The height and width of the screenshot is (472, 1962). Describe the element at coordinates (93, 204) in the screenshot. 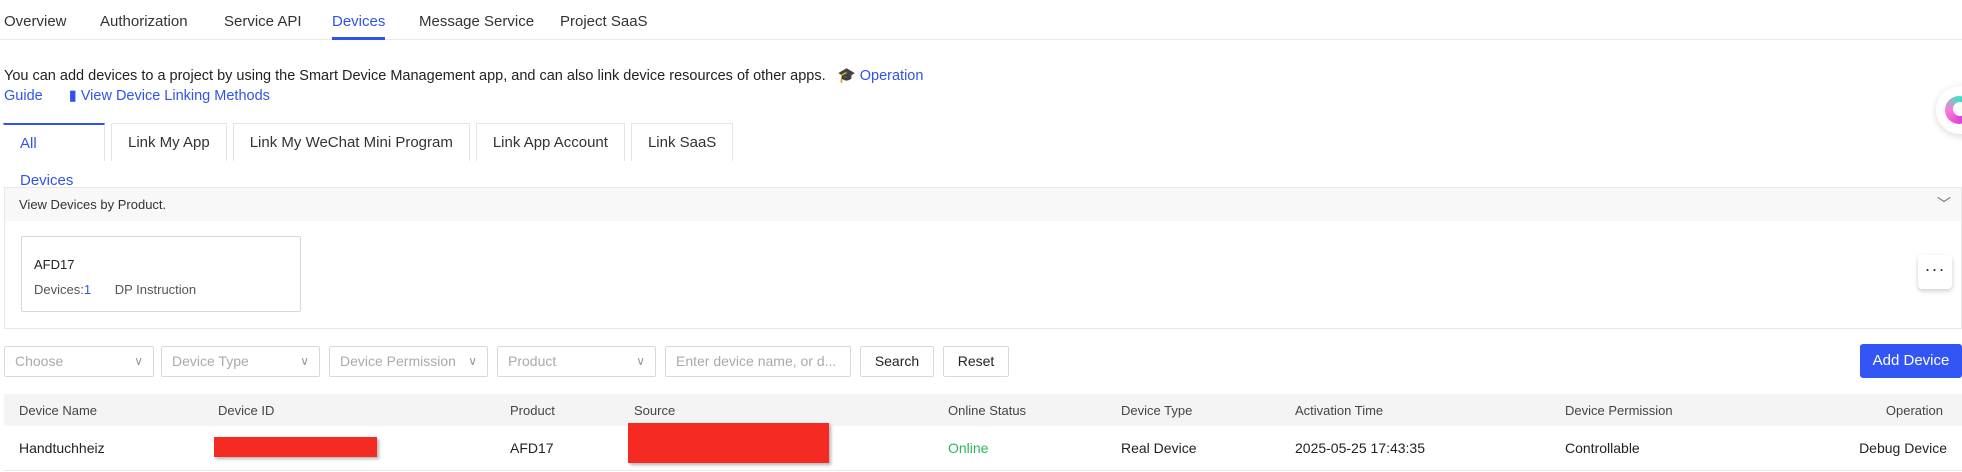

I see `products-panel-title: View Devices by Product.` at that location.